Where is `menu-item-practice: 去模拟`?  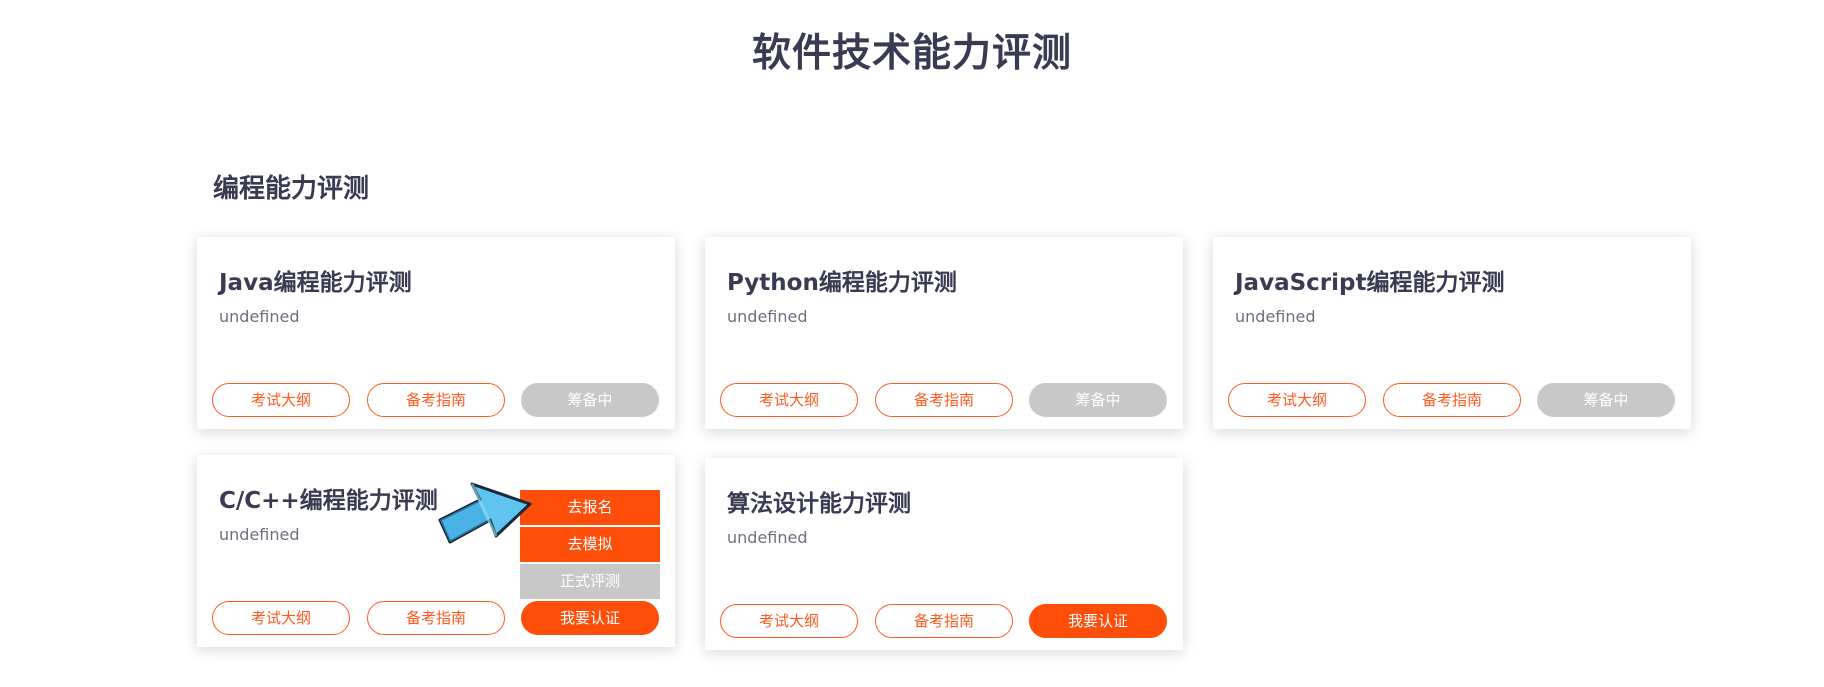
menu-item-practice: 去模拟 is located at coordinates (590, 544).